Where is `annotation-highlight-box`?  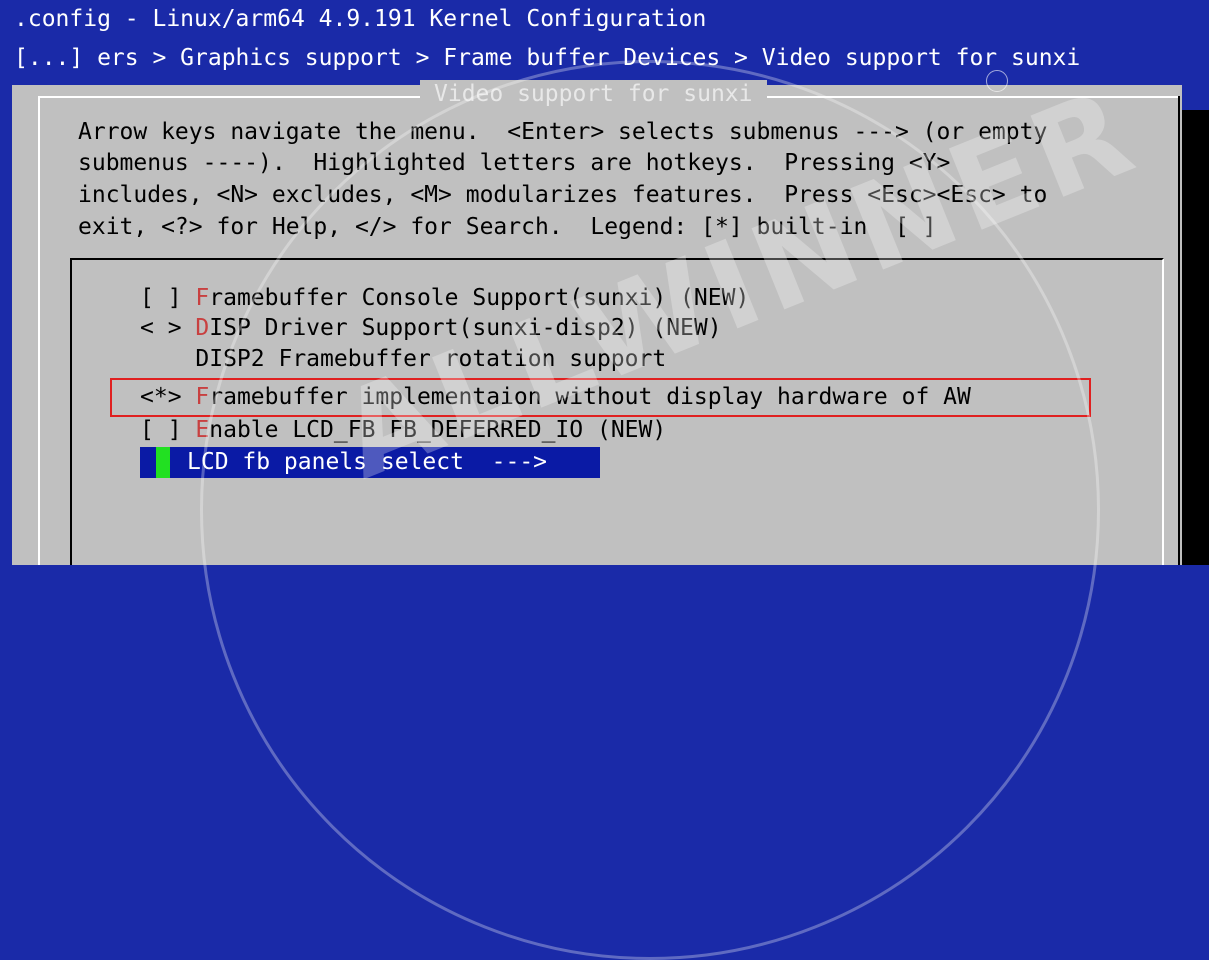
annotation-highlight-box is located at coordinates (600, 397).